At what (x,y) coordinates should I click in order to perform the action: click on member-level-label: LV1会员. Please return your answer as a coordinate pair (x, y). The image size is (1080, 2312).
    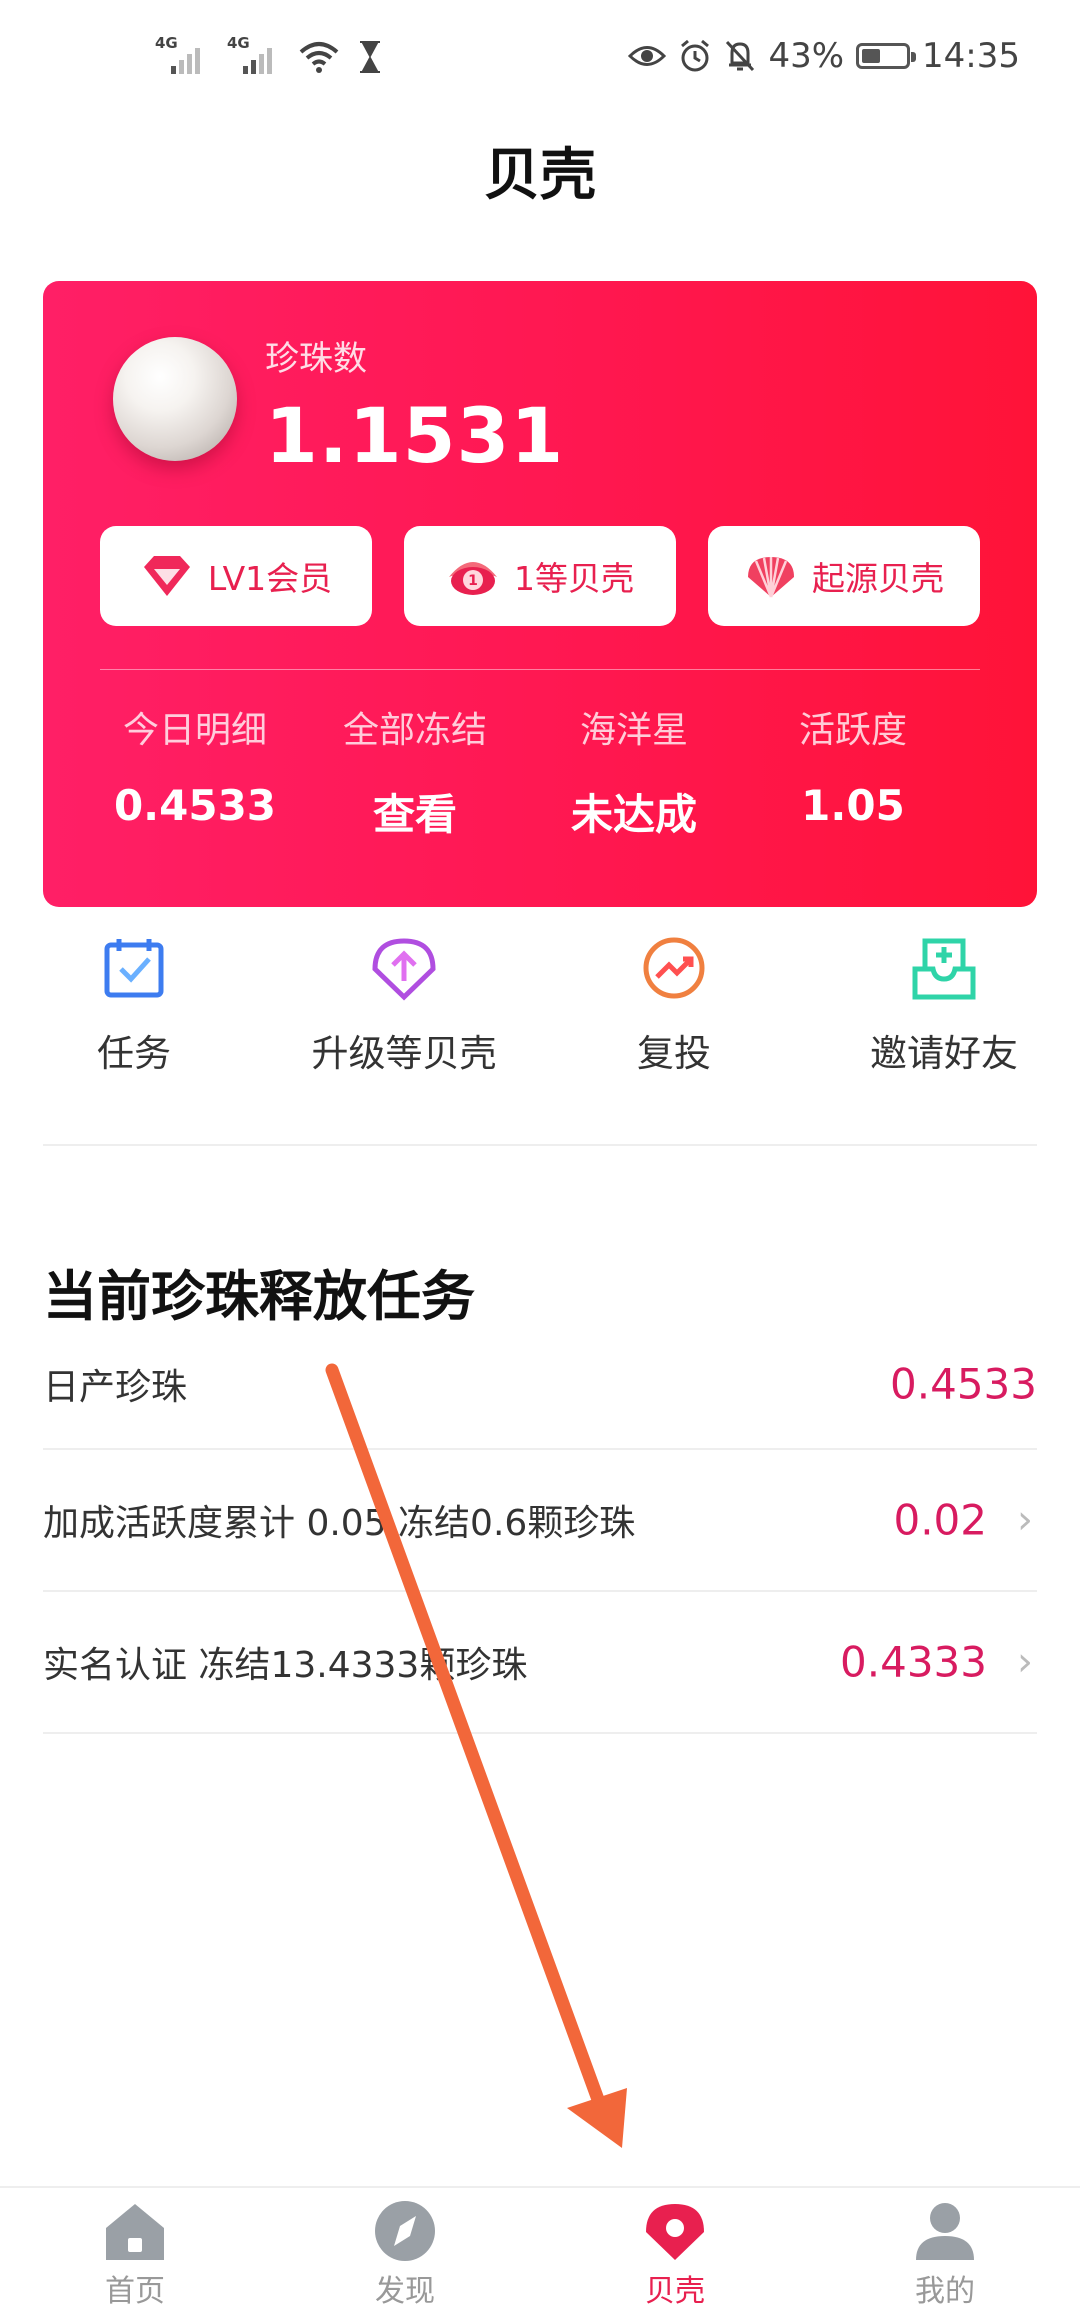
    Looking at the image, I should click on (270, 578).